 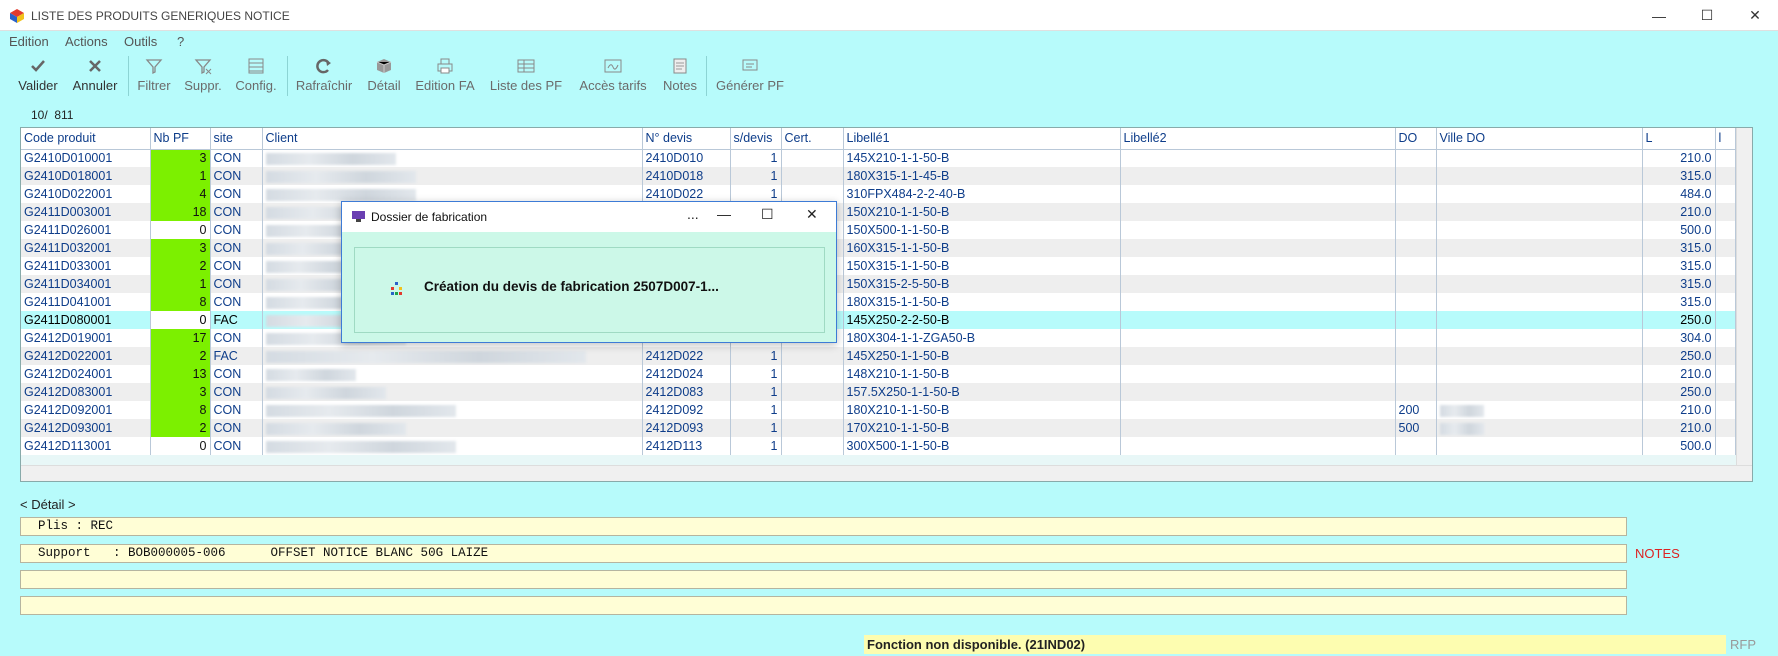 What do you see at coordinates (452, 139) in the screenshot?
I see `col-client: Client` at bounding box center [452, 139].